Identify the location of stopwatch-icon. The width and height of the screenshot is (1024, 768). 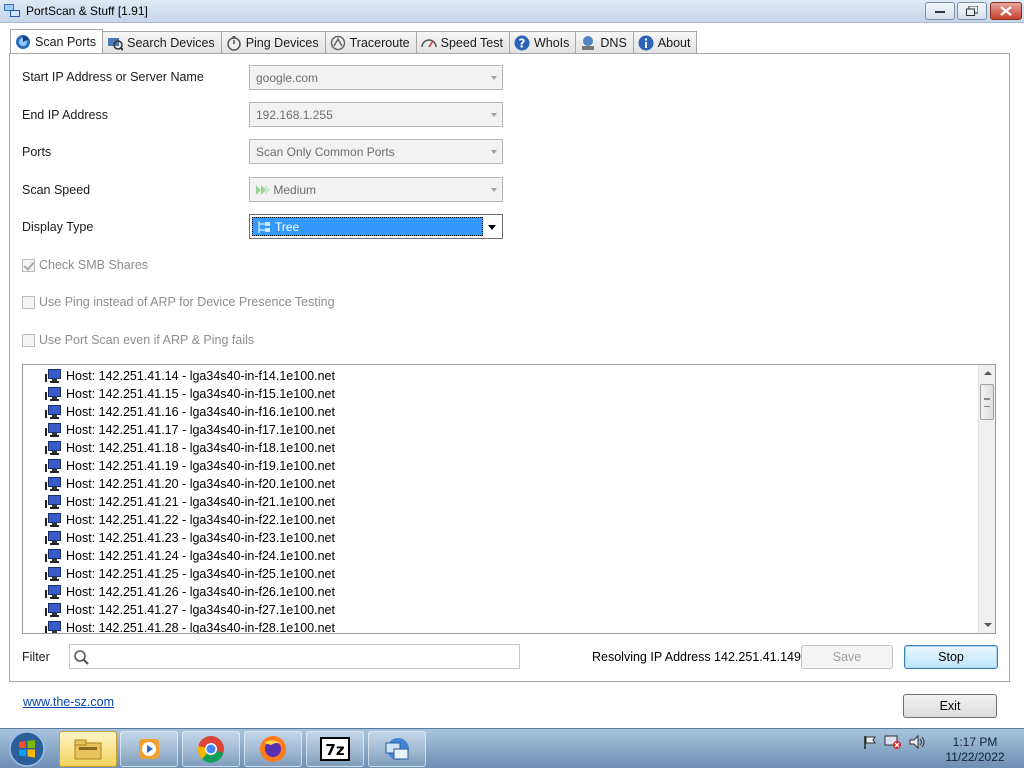
(233, 43).